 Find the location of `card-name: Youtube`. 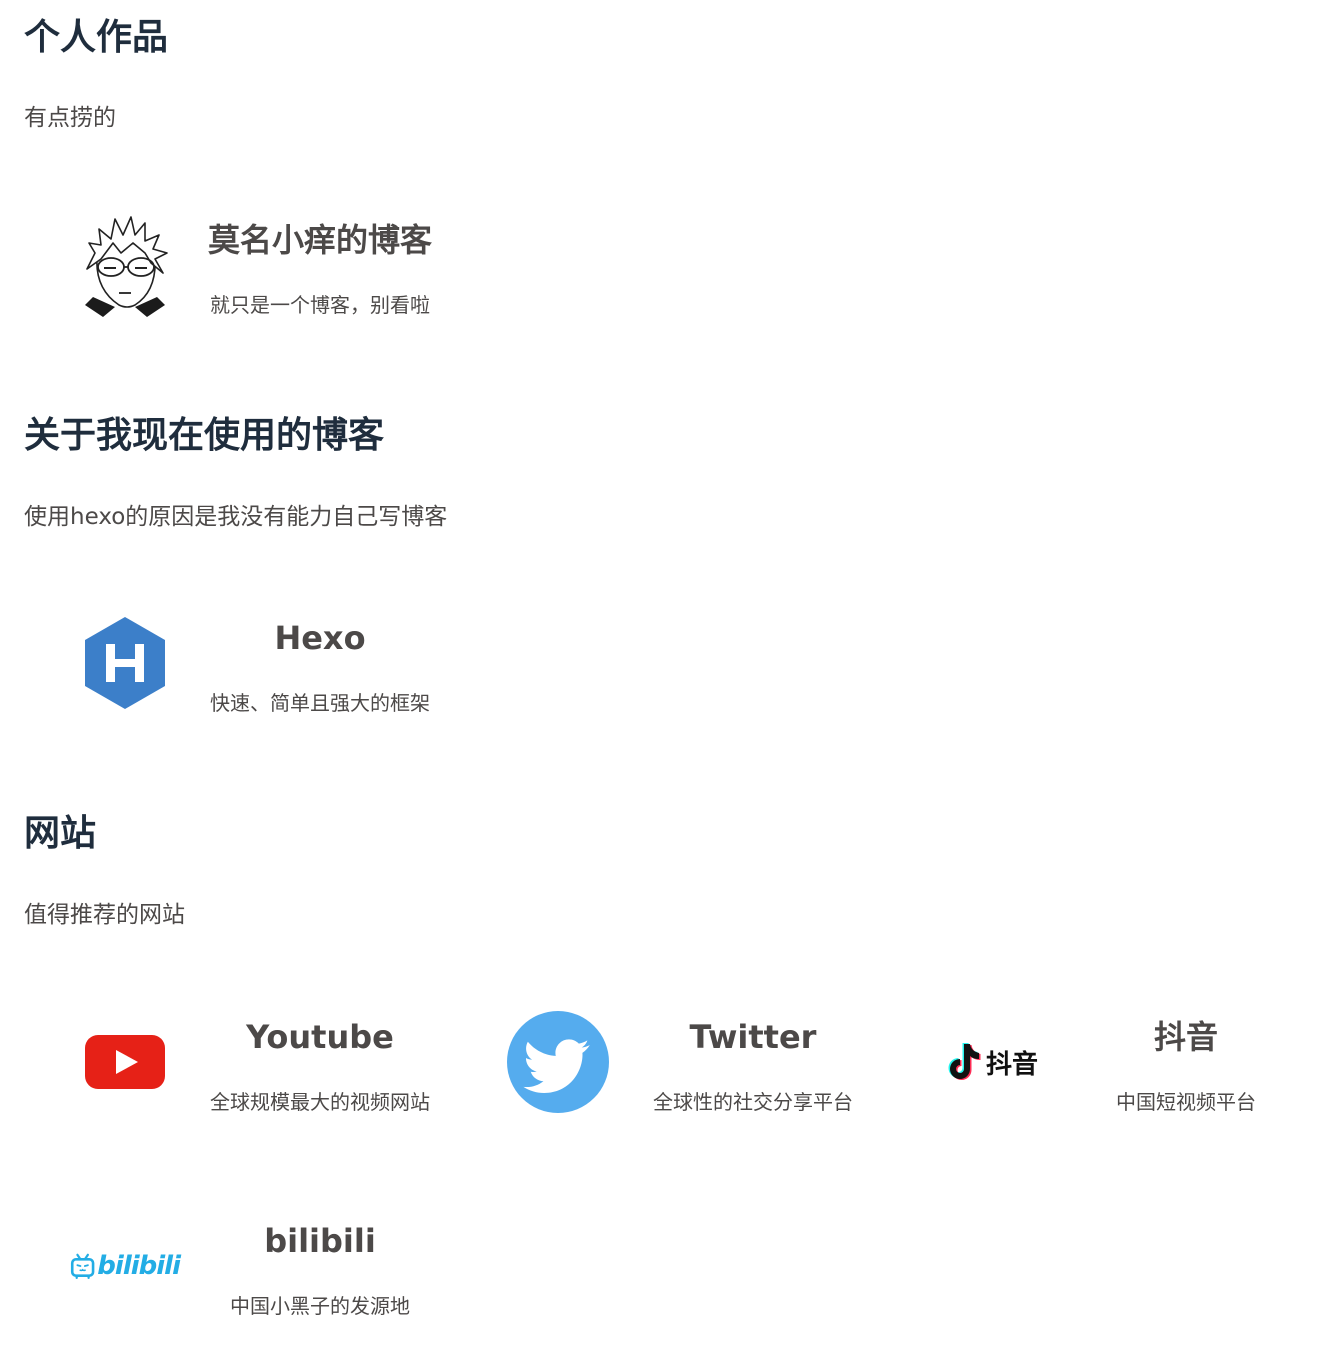

card-name: Youtube is located at coordinates (320, 1037).